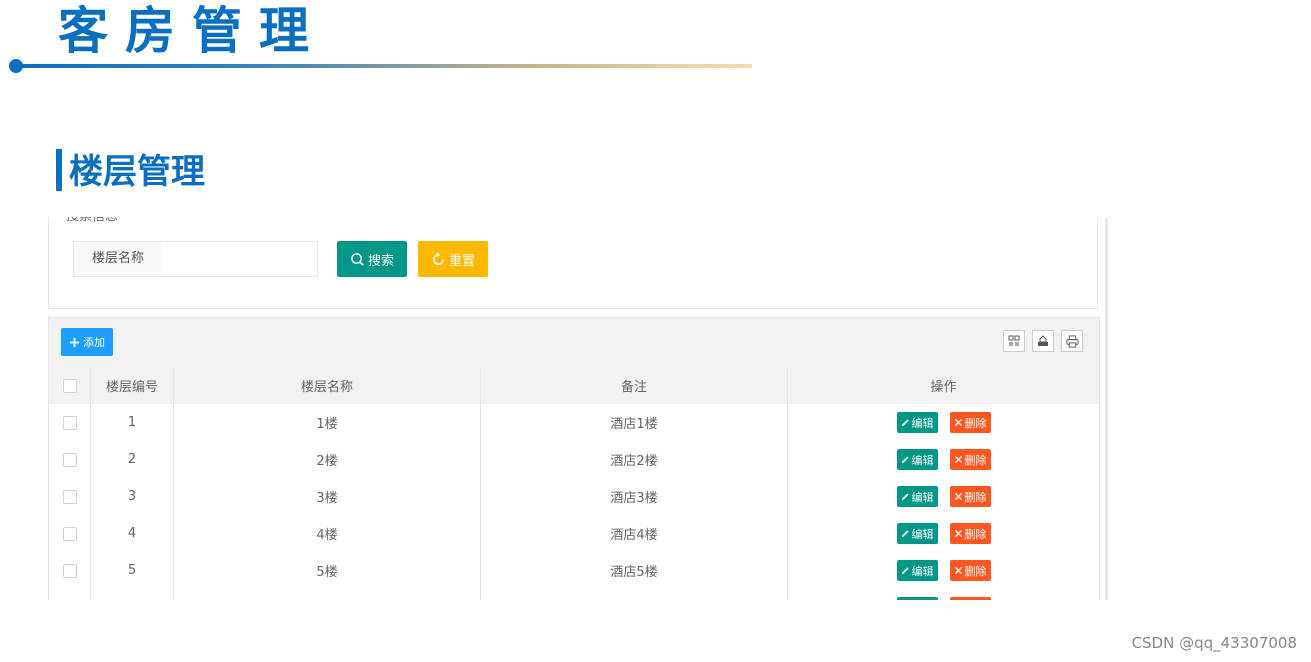  What do you see at coordinates (132, 594) in the screenshot?
I see `floor-number-cell: 6` at bounding box center [132, 594].